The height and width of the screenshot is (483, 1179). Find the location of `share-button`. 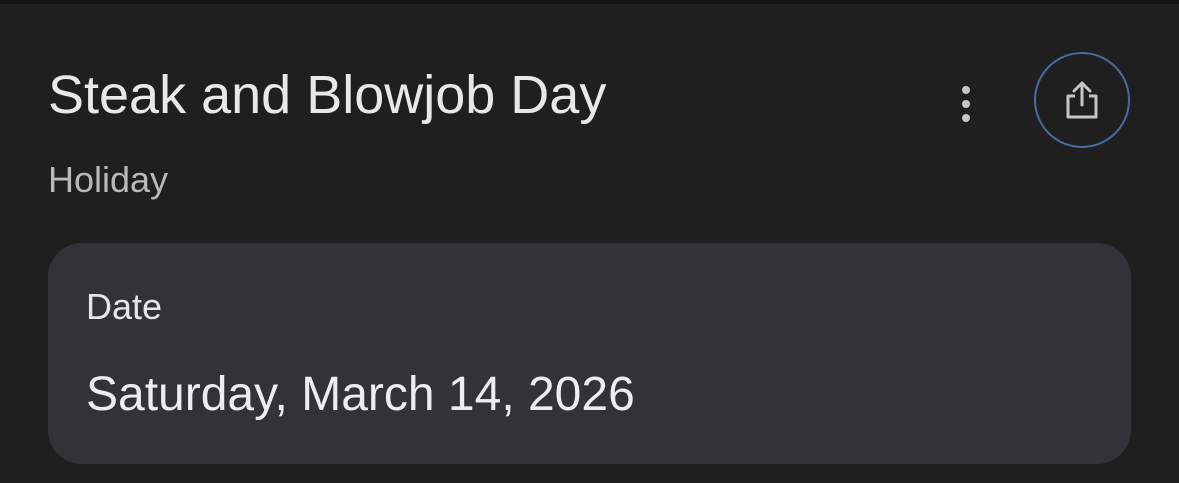

share-button is located at coordinates (1082, 100).